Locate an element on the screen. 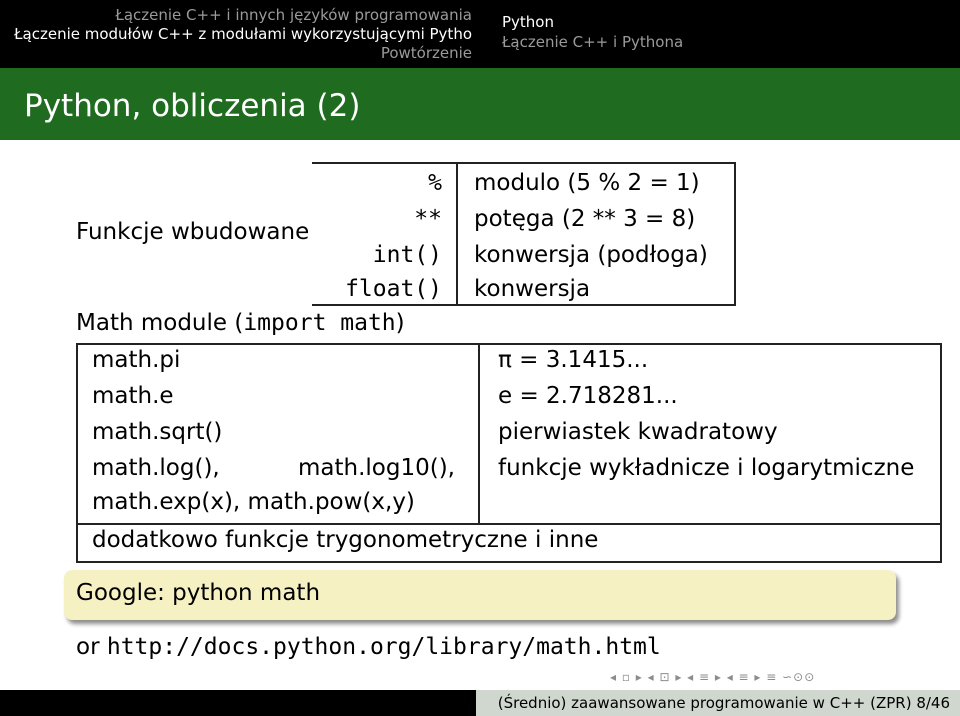  header-subsection-2: Łączenie C++ i Pythona is located at coordinates (731, 42).